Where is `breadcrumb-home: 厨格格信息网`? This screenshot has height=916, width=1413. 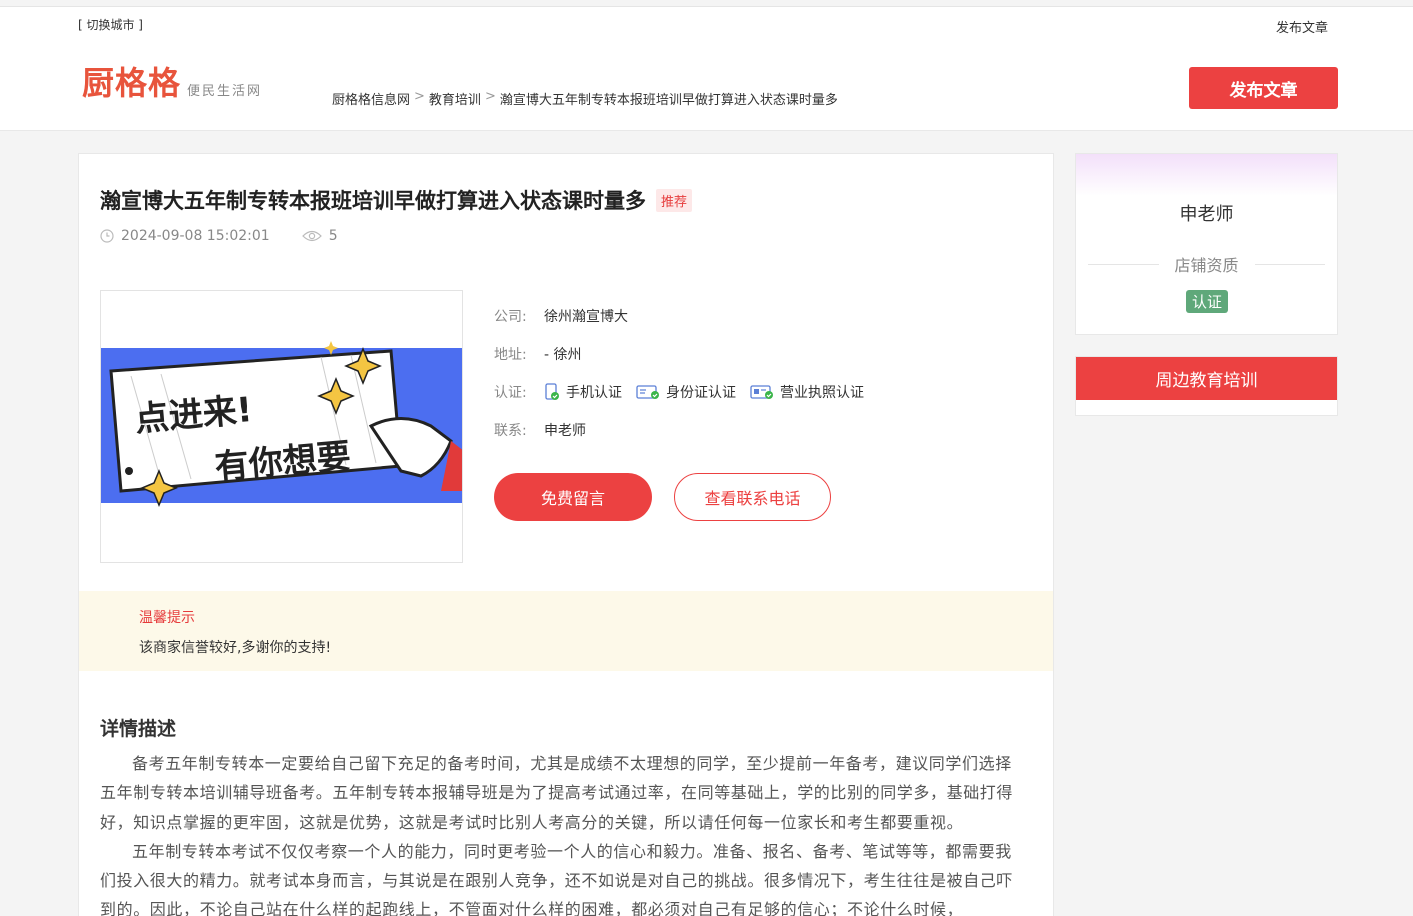 breadcrumb-home: 厨格格信息网 is located at coordinates (371, 98).